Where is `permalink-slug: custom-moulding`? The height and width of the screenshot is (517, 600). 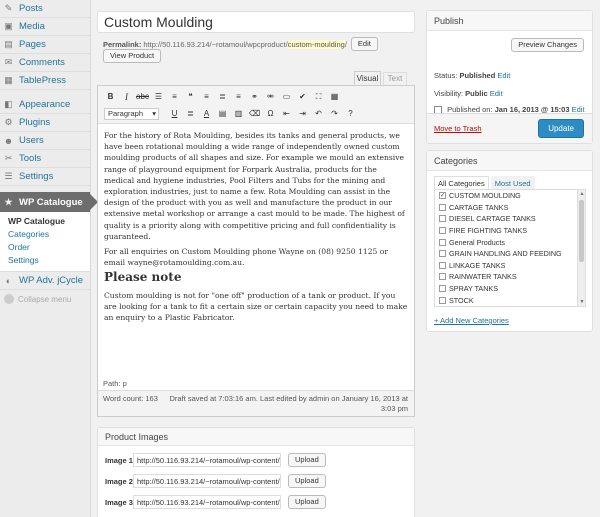 permalink-slug: custom-moulding is located at coordinates (316, 44).